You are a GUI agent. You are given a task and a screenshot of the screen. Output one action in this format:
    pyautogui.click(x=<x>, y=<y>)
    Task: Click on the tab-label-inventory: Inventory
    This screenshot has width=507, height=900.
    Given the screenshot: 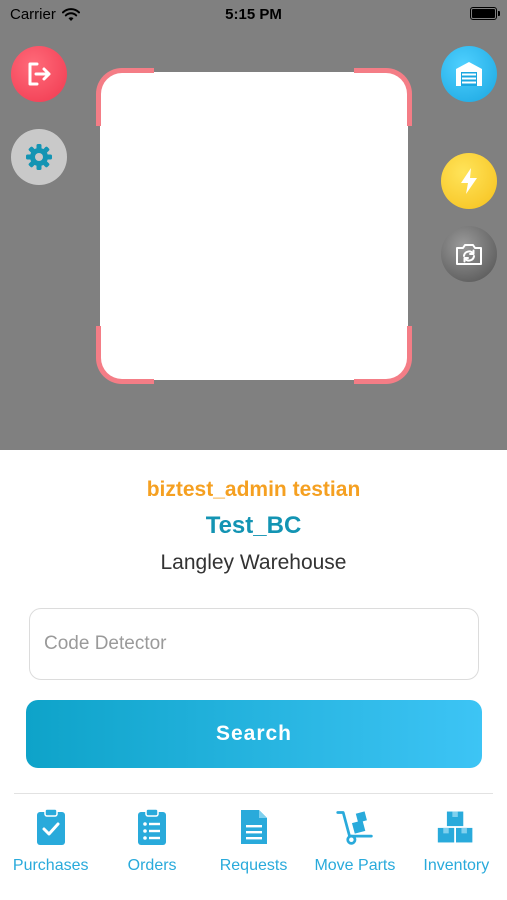 What is the action you would take?
    pyautogui.click(x=456, y=865)
    